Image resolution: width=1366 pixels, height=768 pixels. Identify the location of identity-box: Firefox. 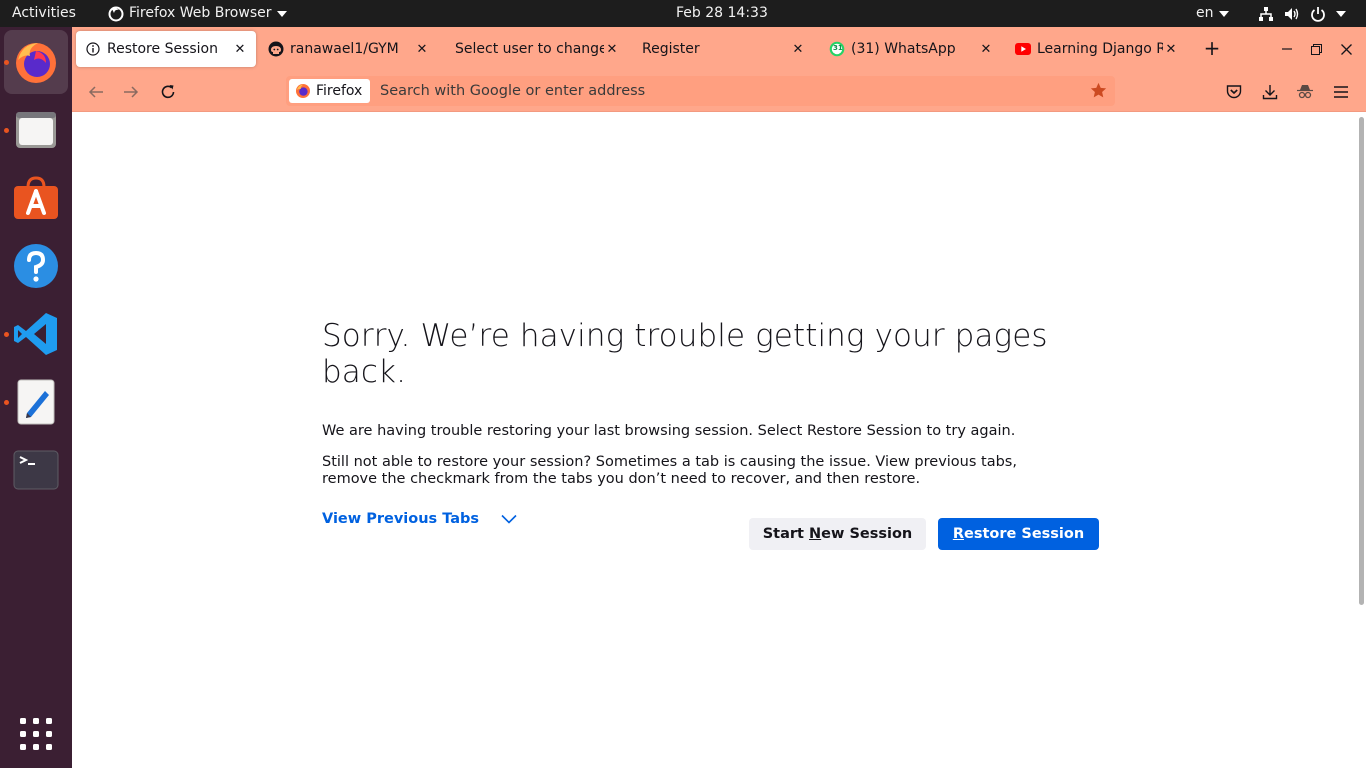
(330, 91).